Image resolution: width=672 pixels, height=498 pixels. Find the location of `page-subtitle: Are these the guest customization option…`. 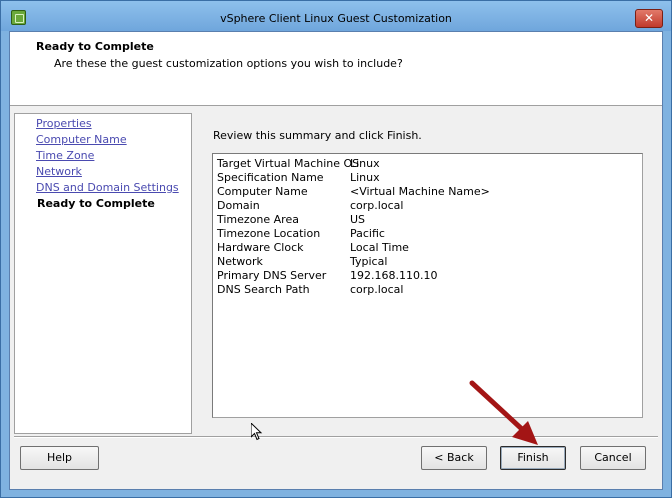

page-subtitle: Are these the guest customization option… is located at coordinates (228, 63).